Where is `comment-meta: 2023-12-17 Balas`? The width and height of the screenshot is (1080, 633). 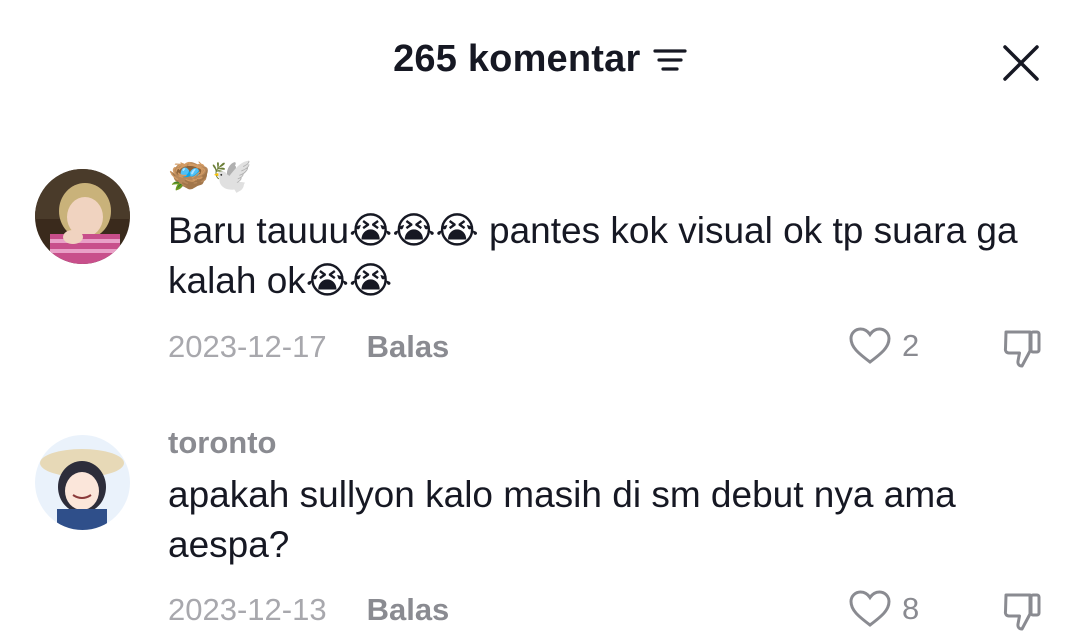 comment-meta: 2023-12-17 Balas is located at coordinates (308, 347).